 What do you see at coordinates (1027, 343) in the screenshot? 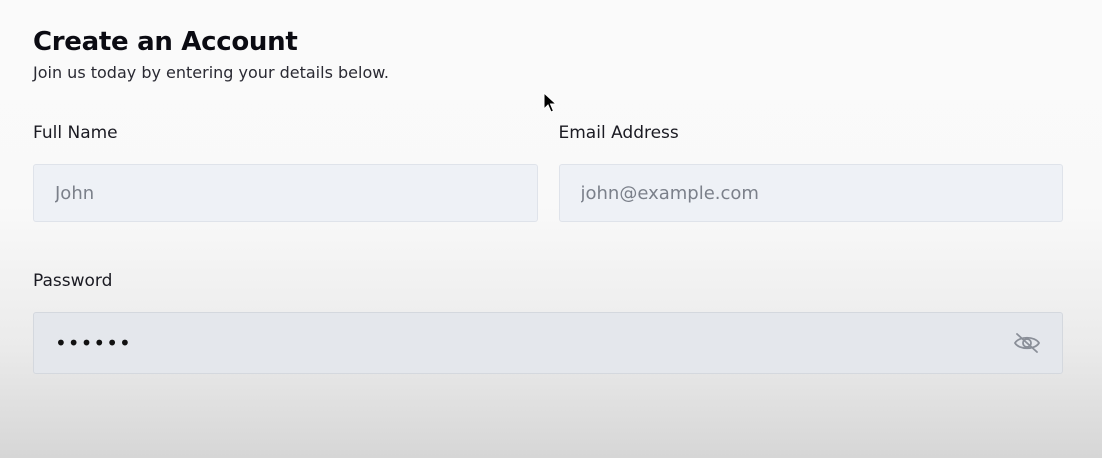
I see `eye-slash-icon` at bounding box center [1027, 343].